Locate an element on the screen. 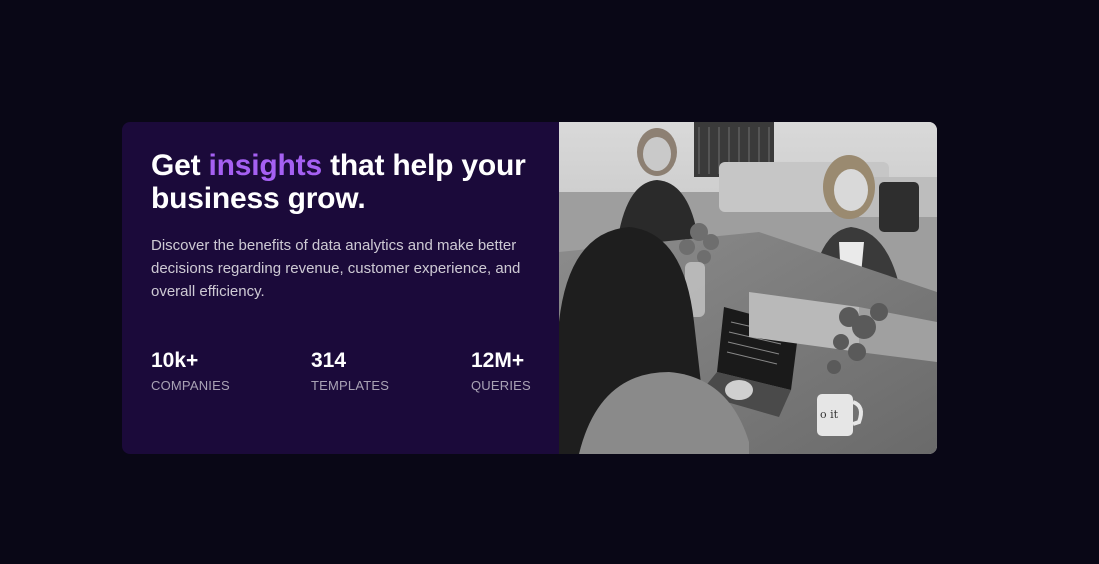 The width and height of the screenshot is (1099, 564). stat-companies: 10k+ COMPANIES is located at coordinates (190, 371).